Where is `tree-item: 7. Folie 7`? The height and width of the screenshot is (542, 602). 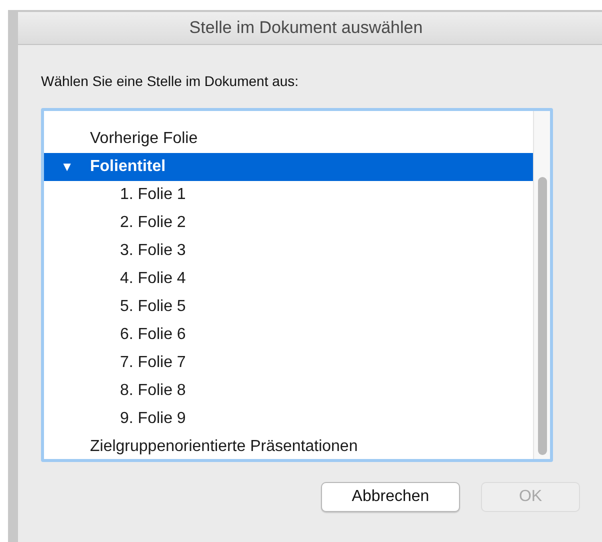
tree-item: 7. Folie 7 is located at coordinates (288, 363).